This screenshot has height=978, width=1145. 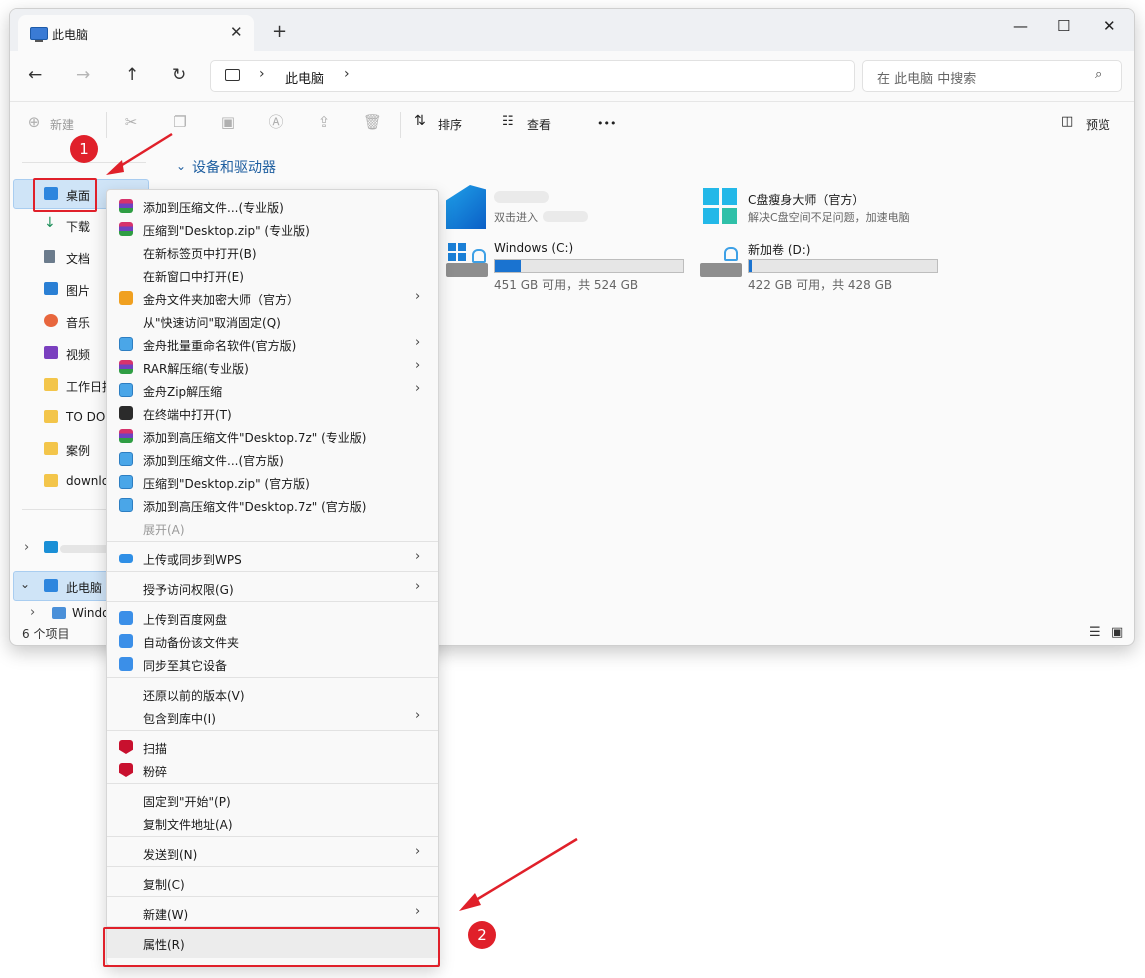 What do you see at coordinates (1020, 26) in the screenshot?
I see `minimize-button: —` at bounding box center [1020, 26].